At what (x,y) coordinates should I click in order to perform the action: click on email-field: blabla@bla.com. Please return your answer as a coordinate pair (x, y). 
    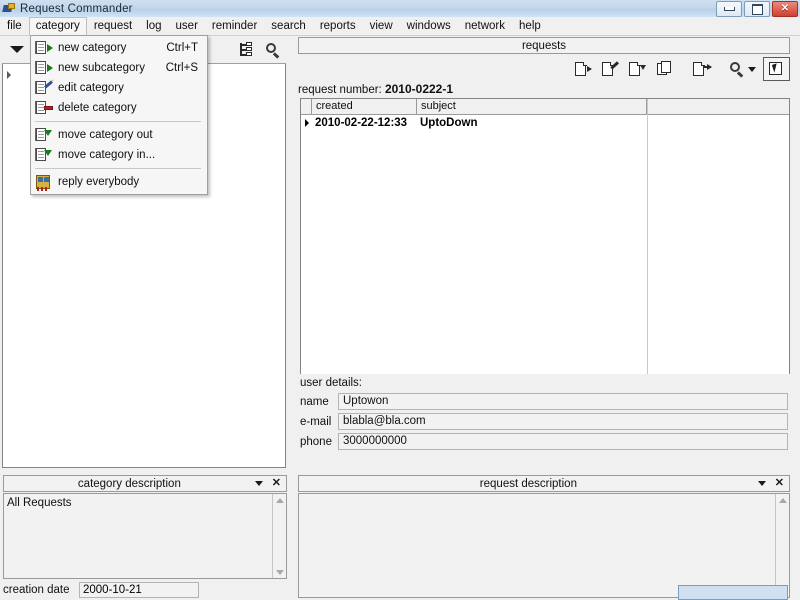
    Looking at the image, I should click on (563, 421).